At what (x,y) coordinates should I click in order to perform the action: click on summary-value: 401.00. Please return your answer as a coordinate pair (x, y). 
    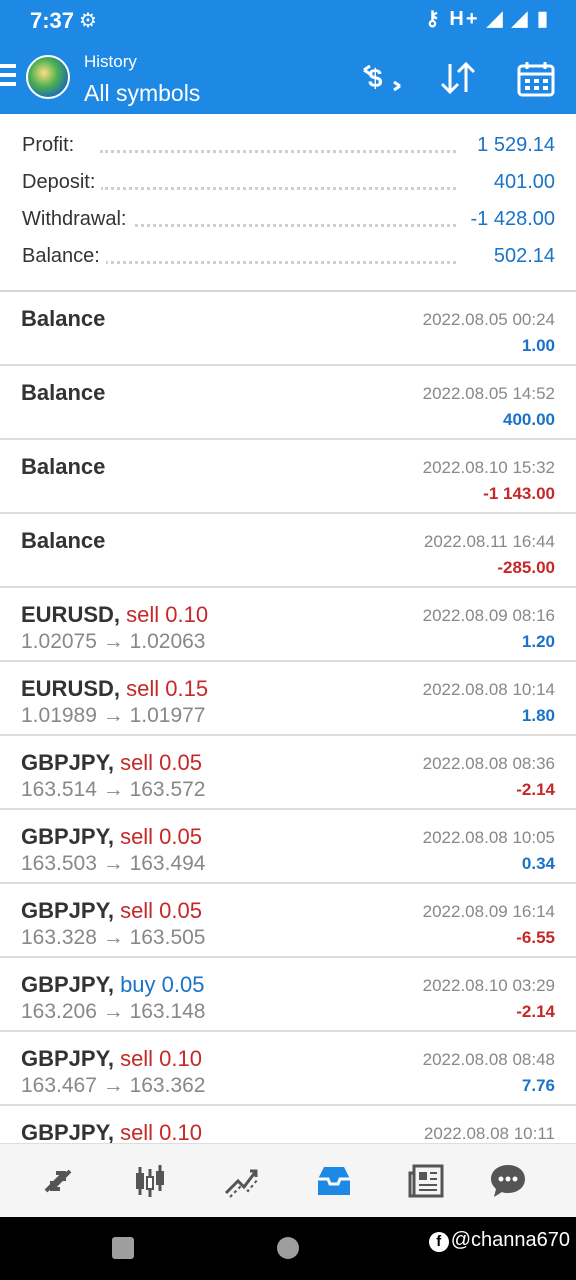
    Looking at the image, I should click on (521, 182).